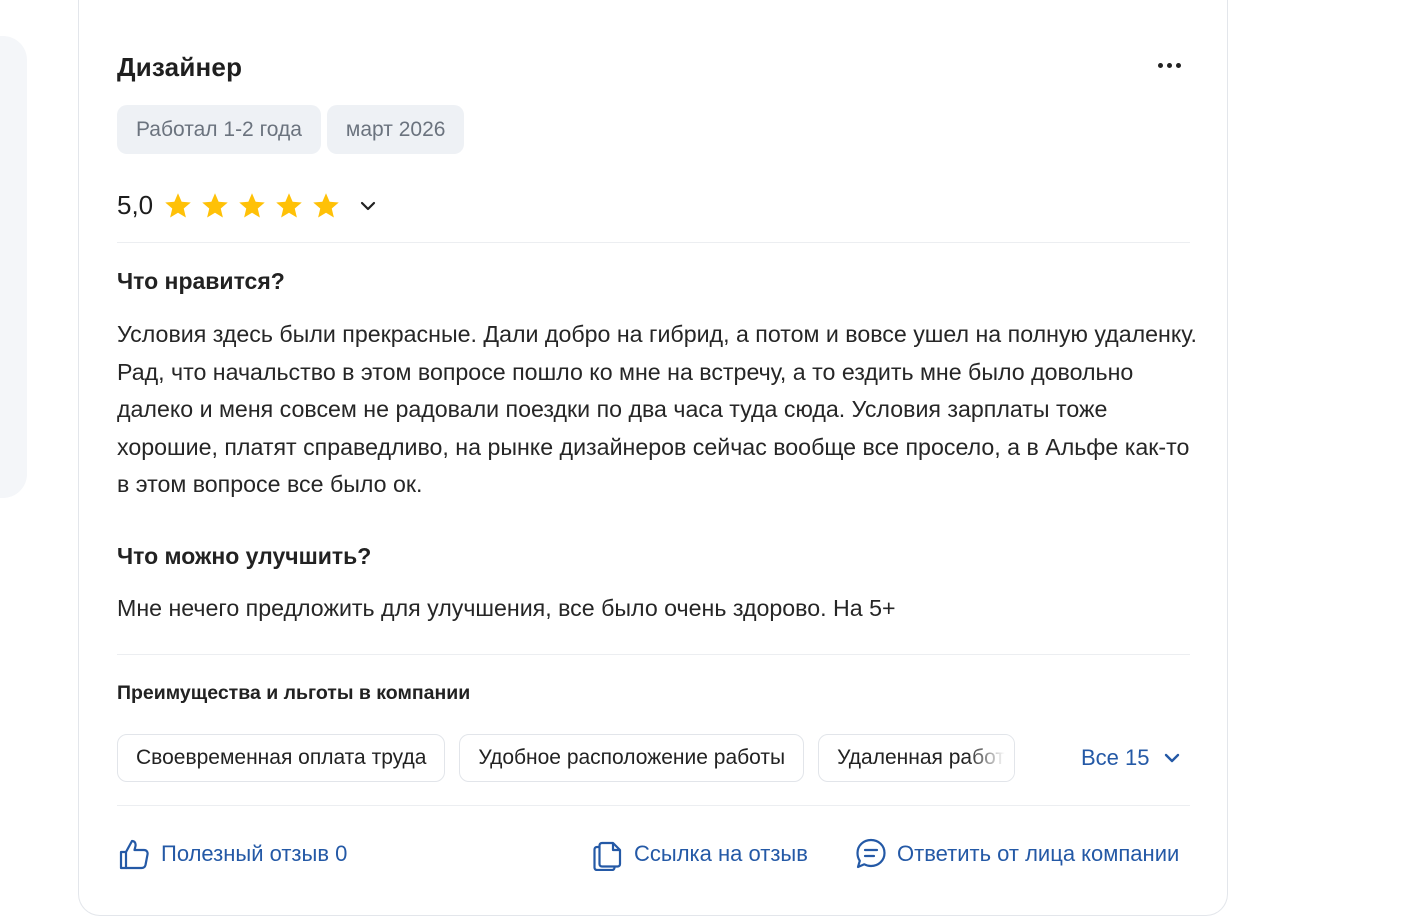  What do you see at coordinates (201, 281) in the screenshot?
I see `likes-heading: Что нравится?` at bounding box center [201, 281].